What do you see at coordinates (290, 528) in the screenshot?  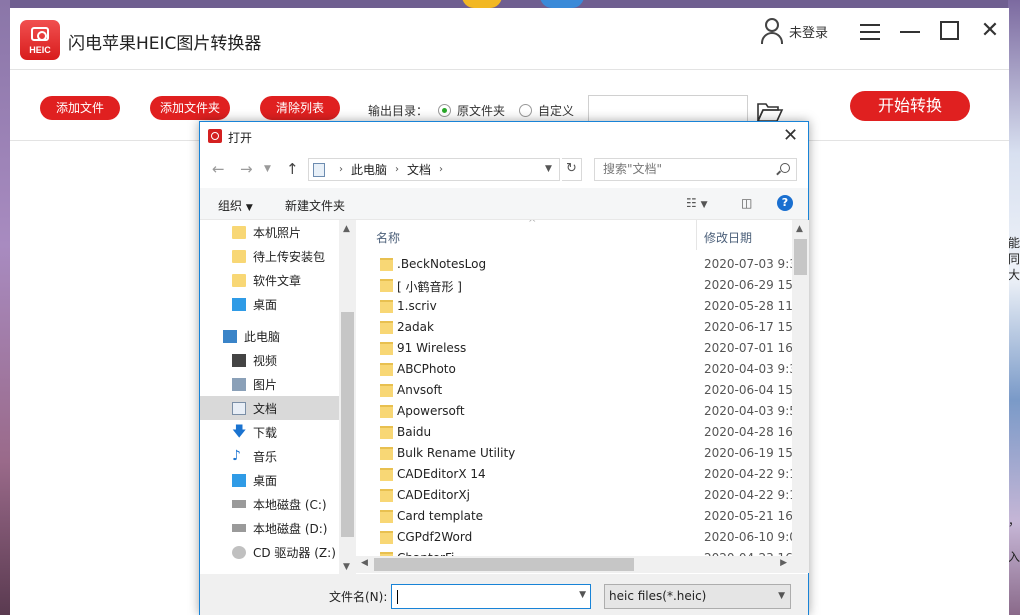 I see `nav-item-label: 本地磁盘 (D:)` at bounding box center [290, 528].